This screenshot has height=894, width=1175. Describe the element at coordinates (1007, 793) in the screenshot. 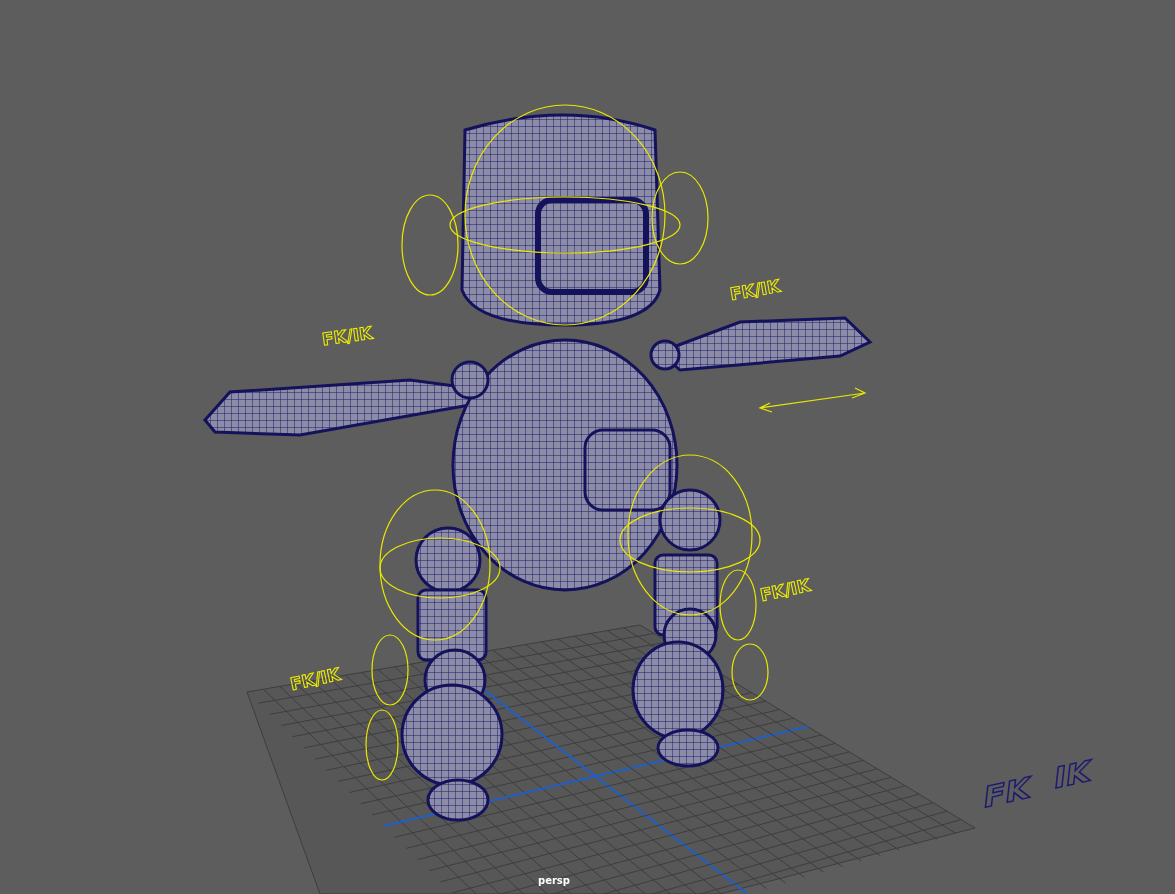

I see `switch-label: FK` at that location.